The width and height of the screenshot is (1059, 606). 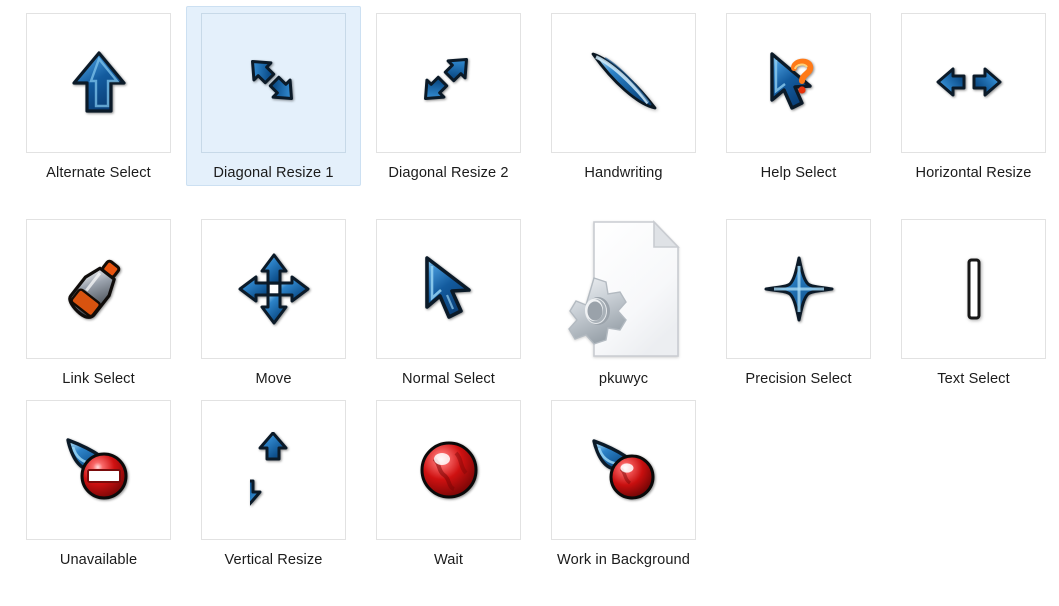 I want to click on cursor-link-hand, so click(x=99, y=289).